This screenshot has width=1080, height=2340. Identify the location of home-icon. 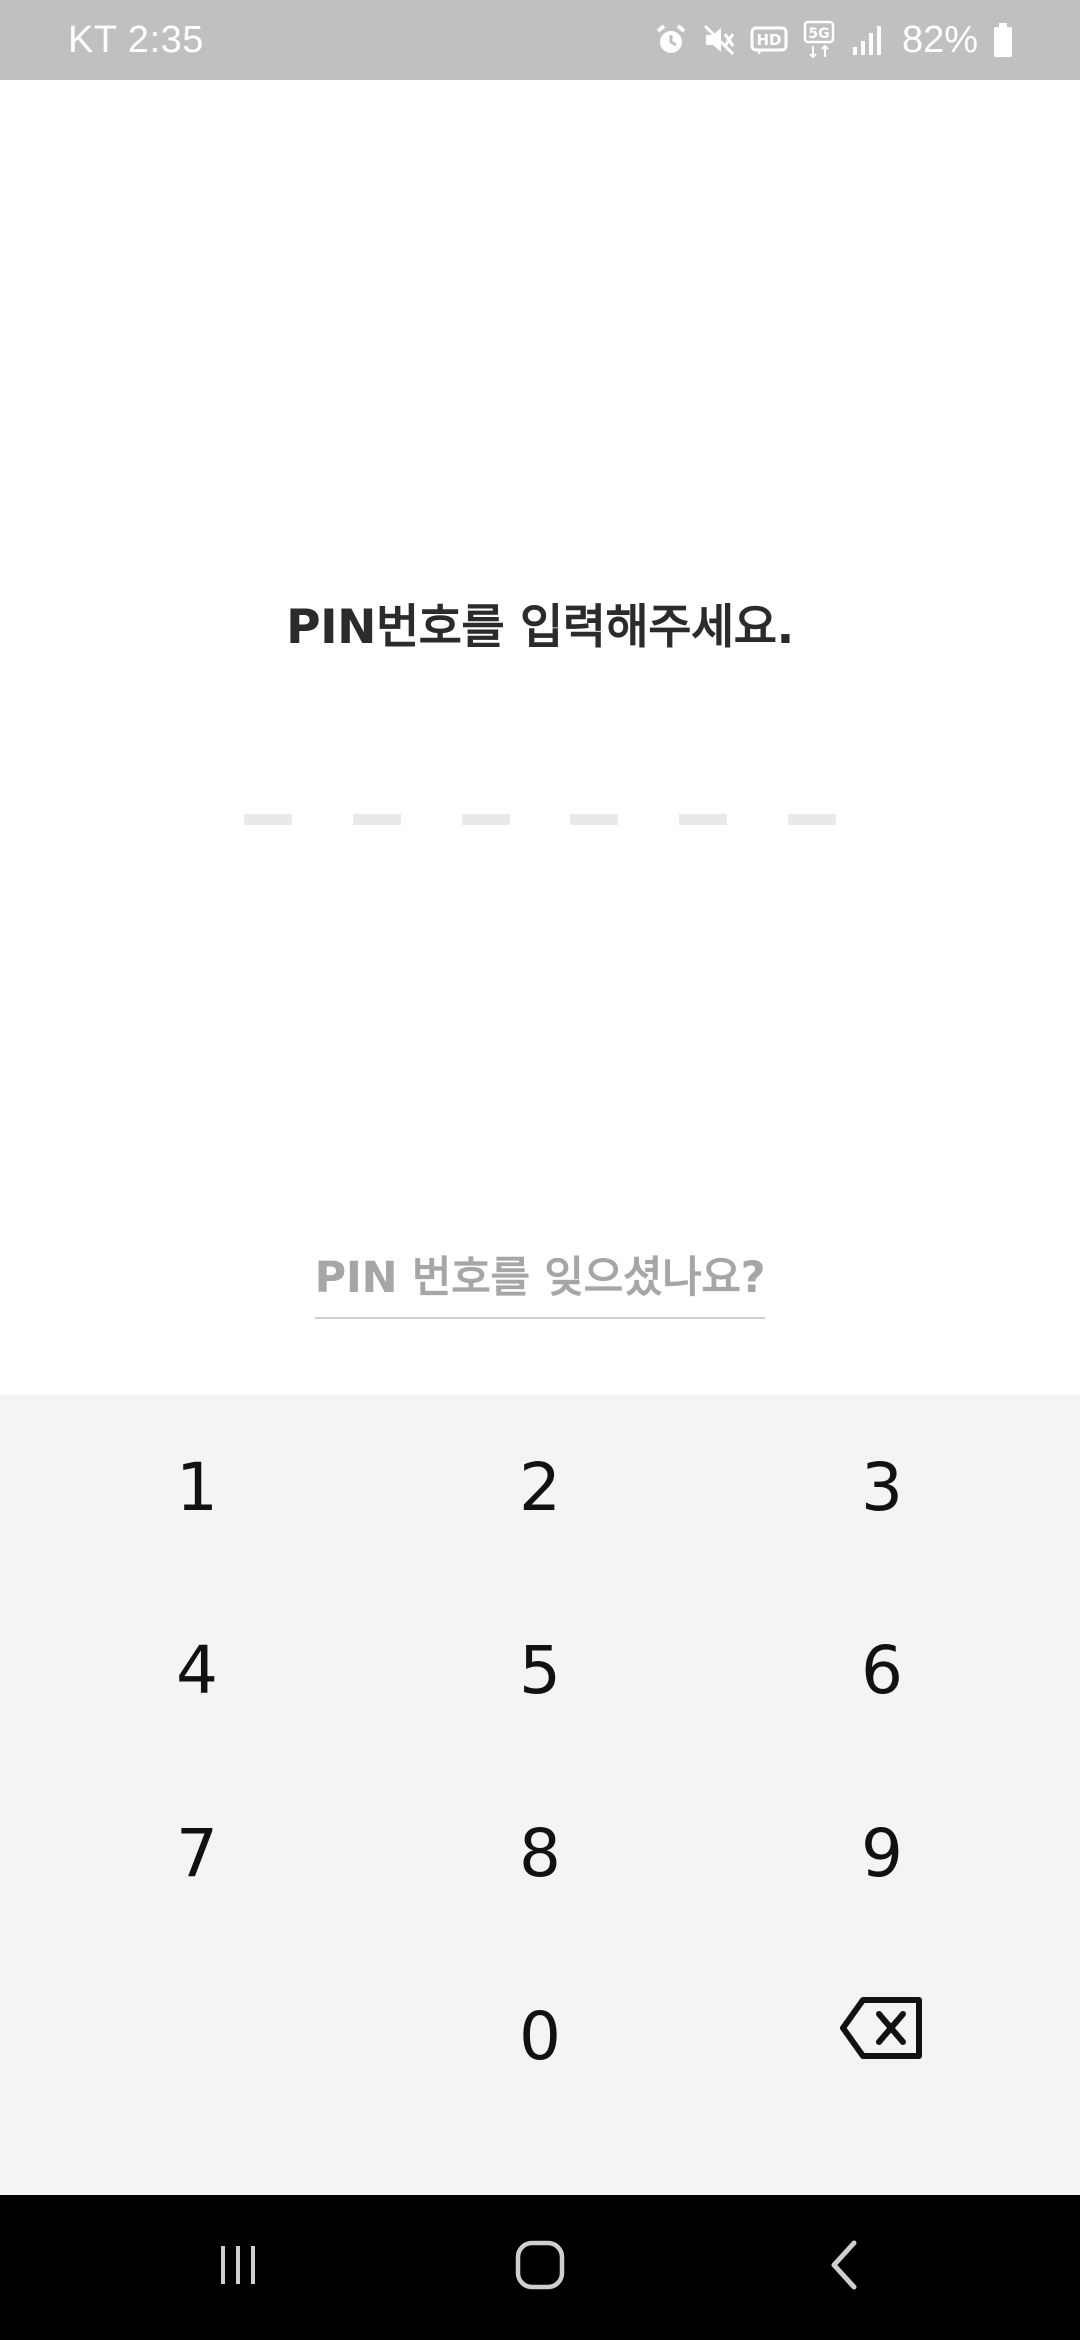
(540, 2267).